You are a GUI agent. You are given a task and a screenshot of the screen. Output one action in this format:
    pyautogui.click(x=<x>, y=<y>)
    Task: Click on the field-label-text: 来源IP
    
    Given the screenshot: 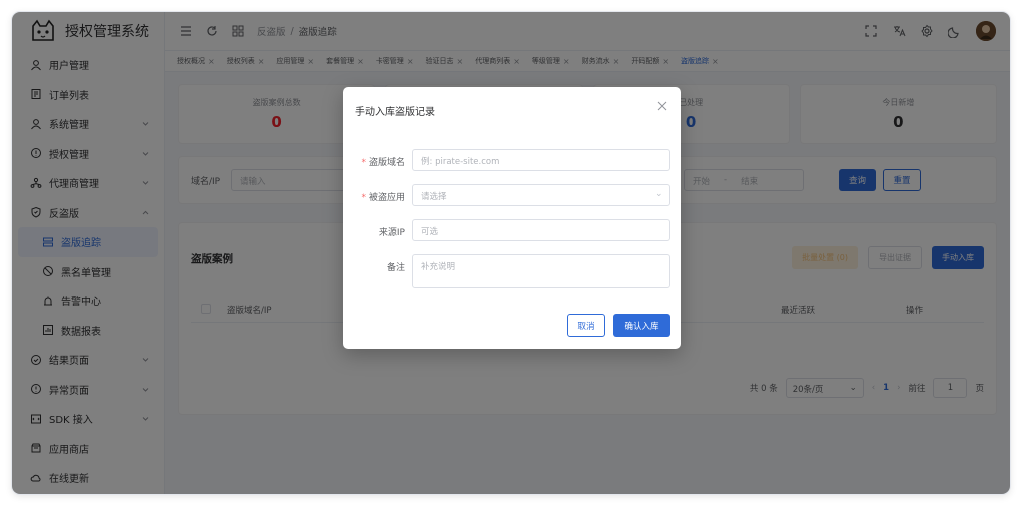 What is the action you would take?
    pyautogui.click(x=391, y=233)
    